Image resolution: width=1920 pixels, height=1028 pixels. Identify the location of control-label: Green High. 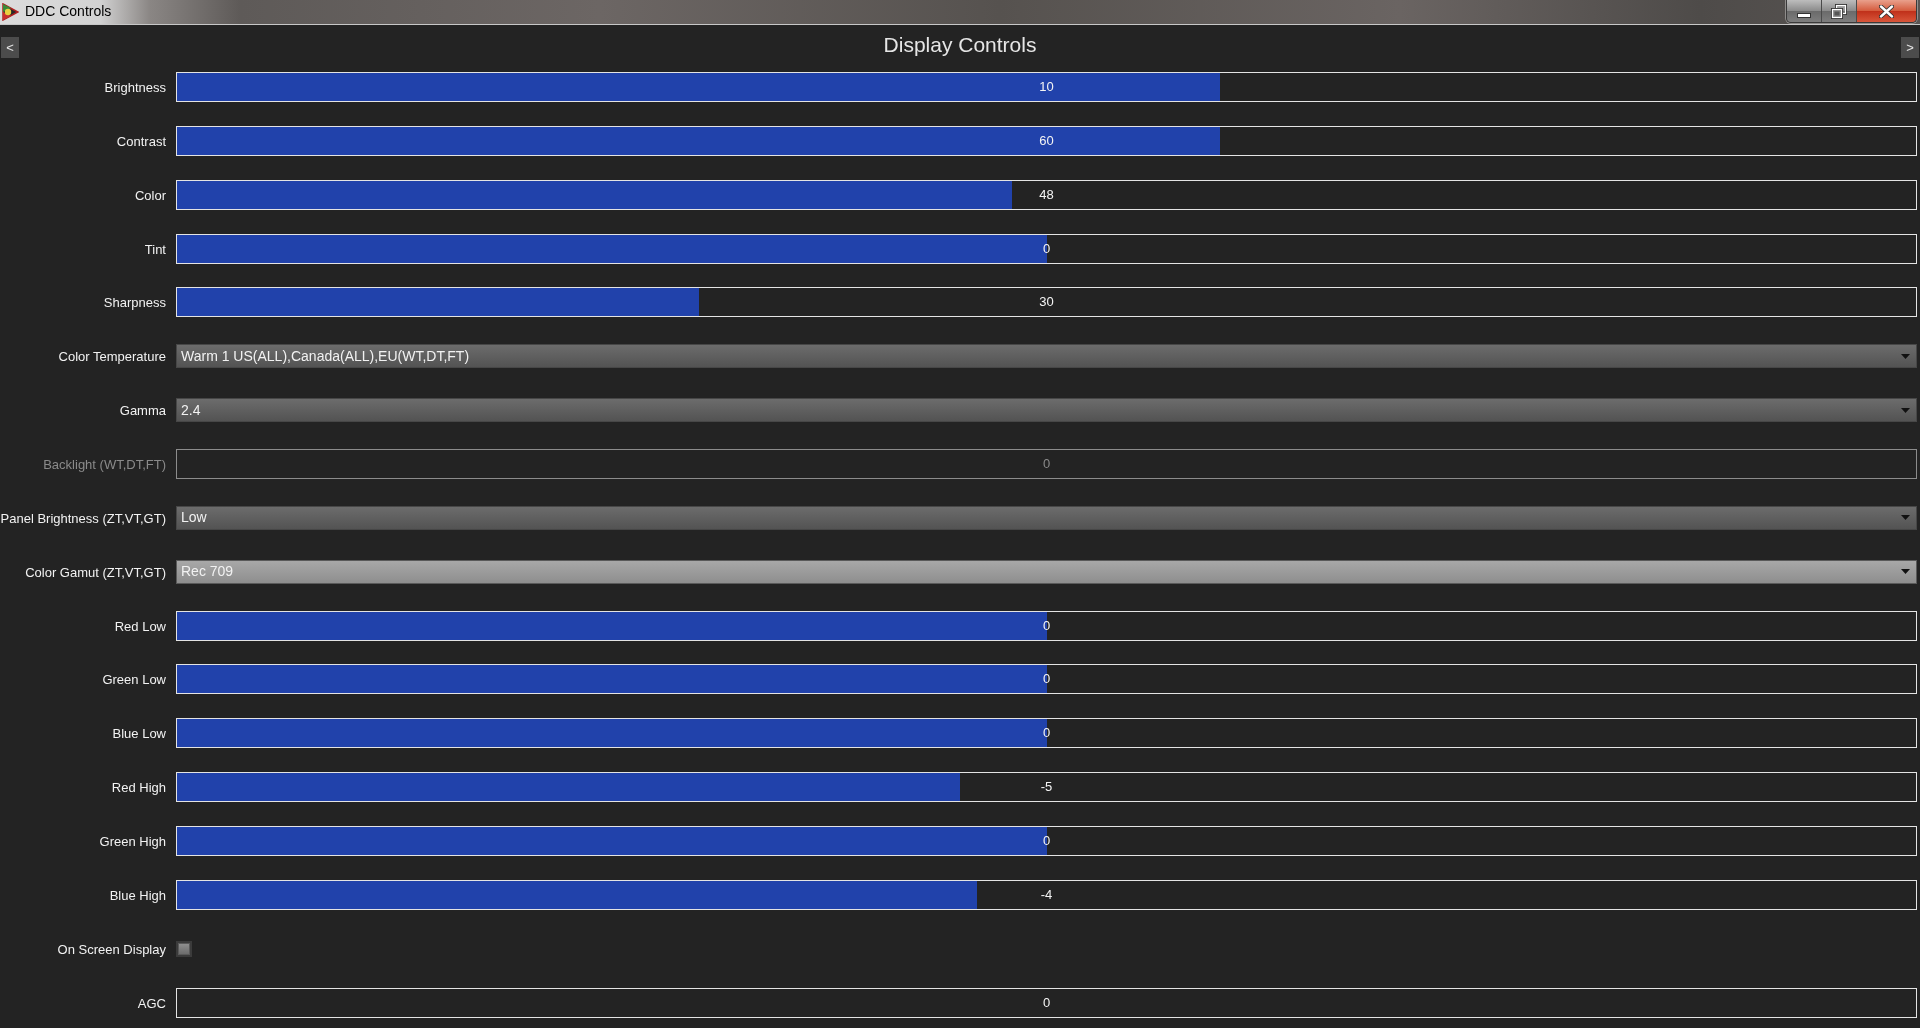
(132, 842).